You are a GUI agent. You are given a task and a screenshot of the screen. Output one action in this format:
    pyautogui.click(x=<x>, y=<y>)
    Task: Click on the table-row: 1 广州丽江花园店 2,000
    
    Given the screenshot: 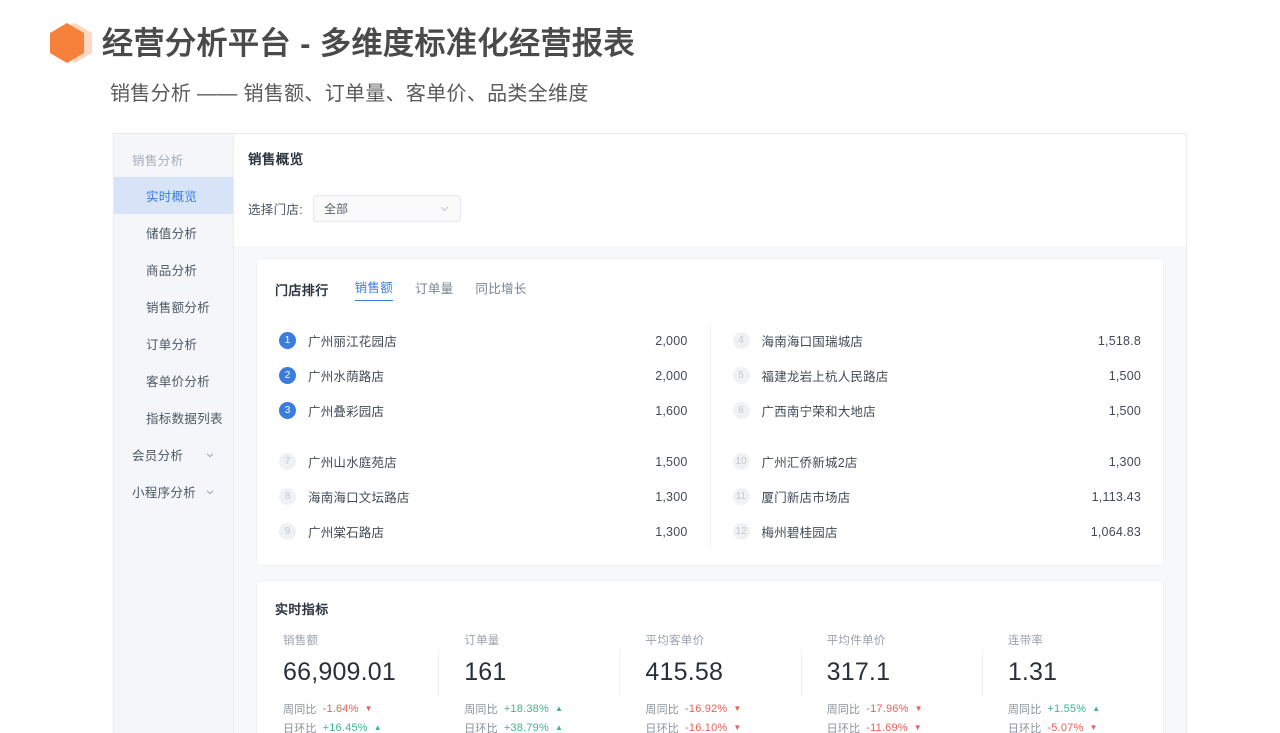 What is the action you would take?
    pyautogui.click(x=483, y=340)
    